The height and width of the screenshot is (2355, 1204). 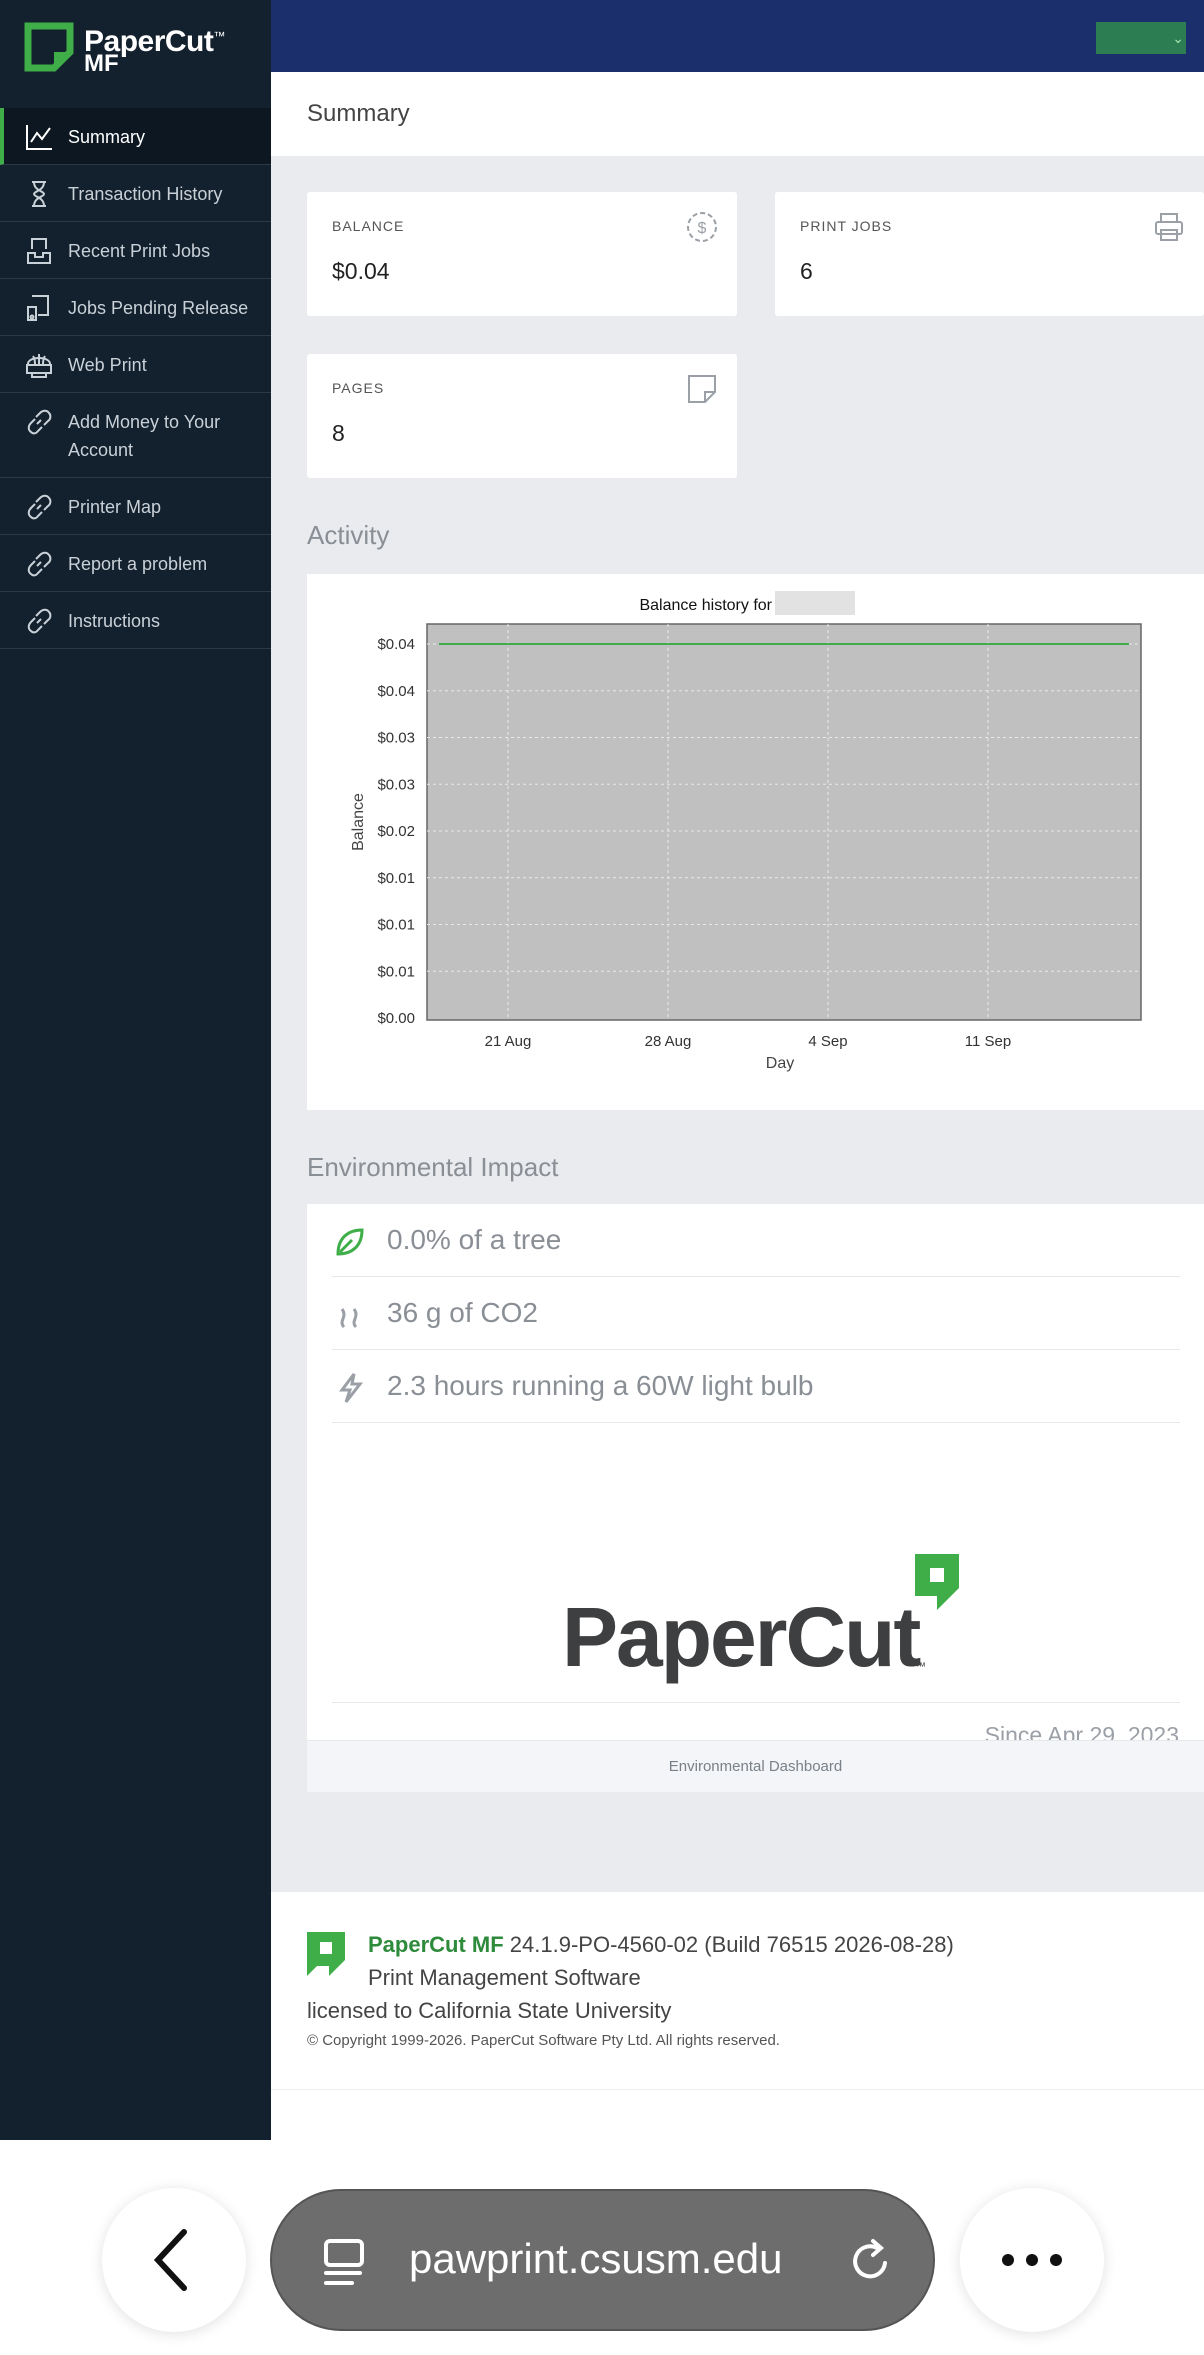 I want to click on user-menu-button: ⌄, so click(x=1141, y=38).